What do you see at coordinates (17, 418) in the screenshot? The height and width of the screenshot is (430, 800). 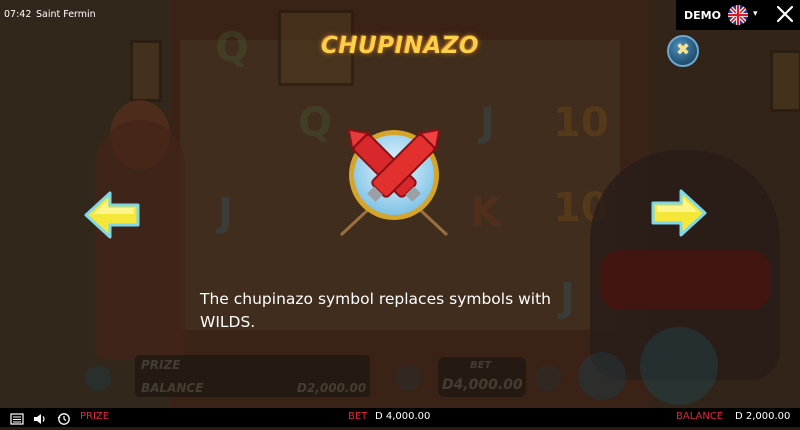 I see `menu-icon` at bounding box center [17, 418].